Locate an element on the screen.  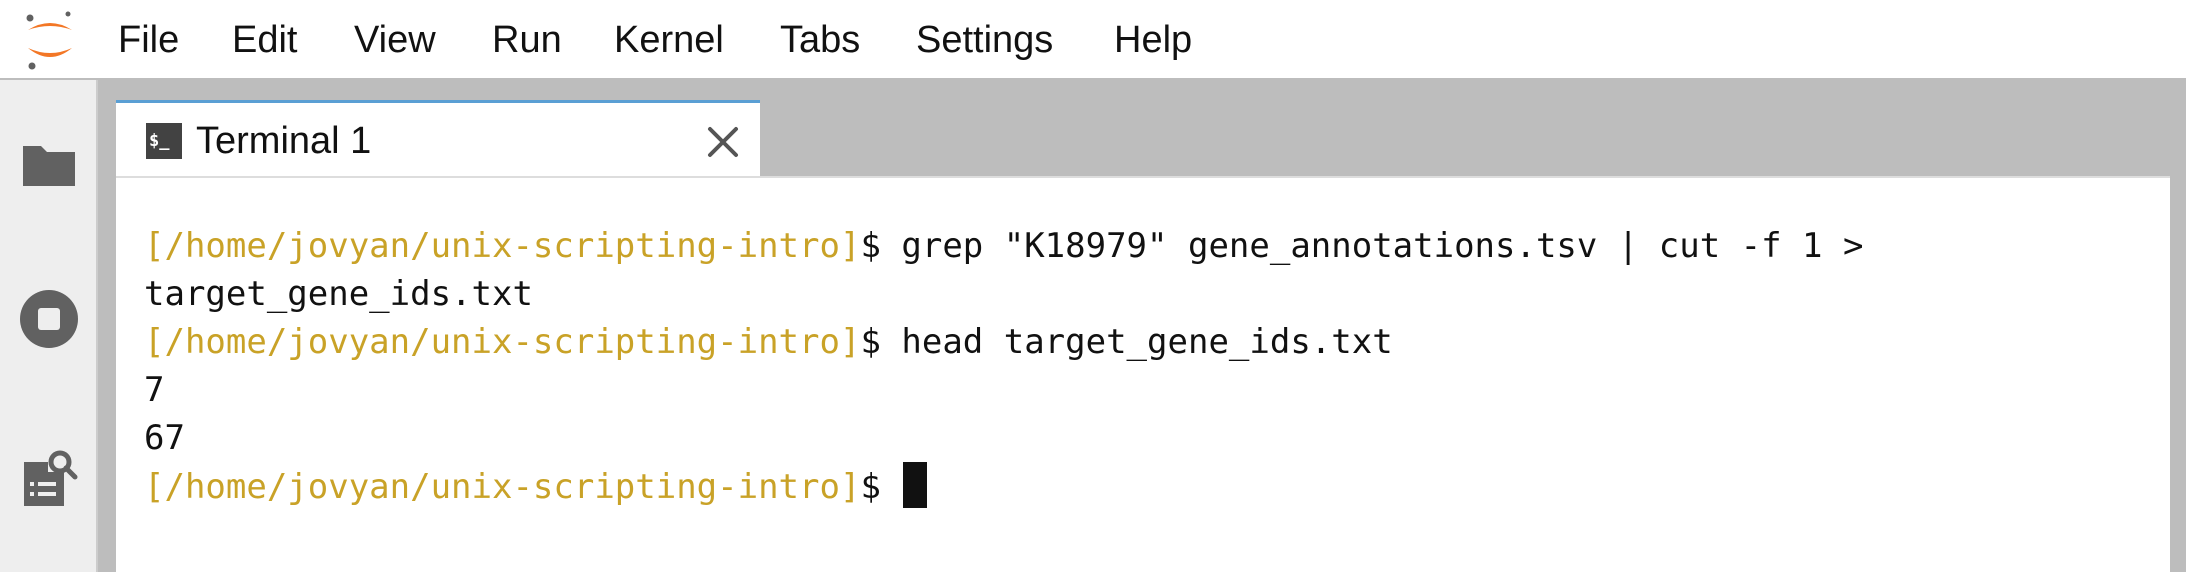
menu-settings: Settings is located at coordinates (984, 40).